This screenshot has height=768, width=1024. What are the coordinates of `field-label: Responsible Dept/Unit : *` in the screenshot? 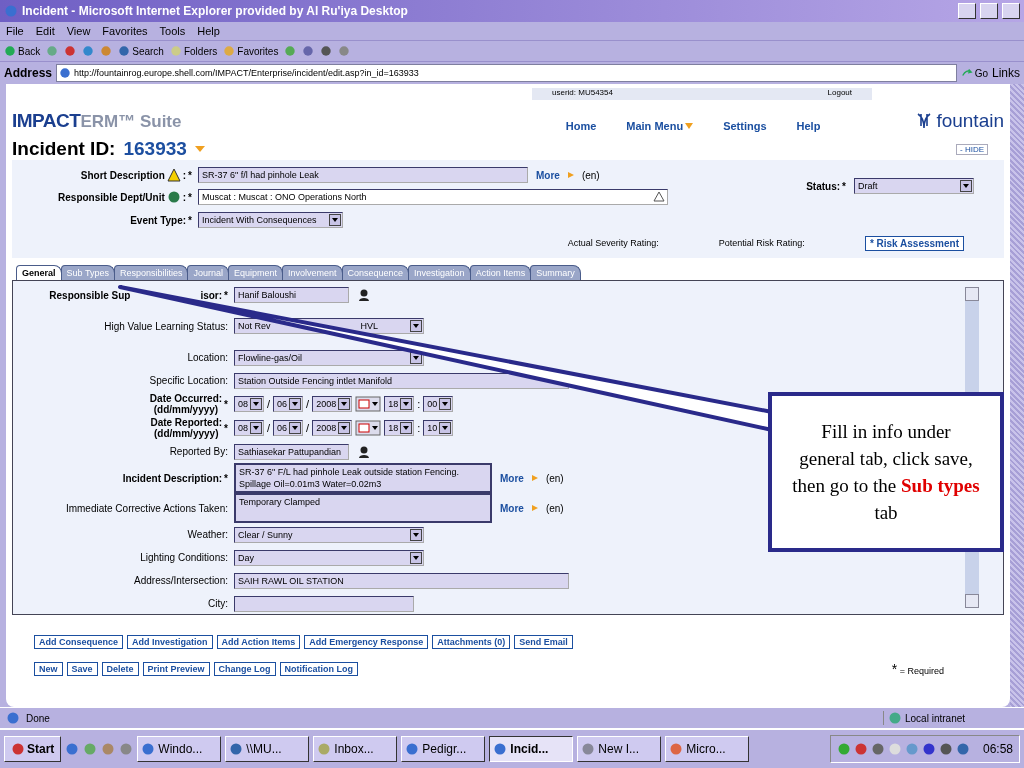 It's located at (124, 197).